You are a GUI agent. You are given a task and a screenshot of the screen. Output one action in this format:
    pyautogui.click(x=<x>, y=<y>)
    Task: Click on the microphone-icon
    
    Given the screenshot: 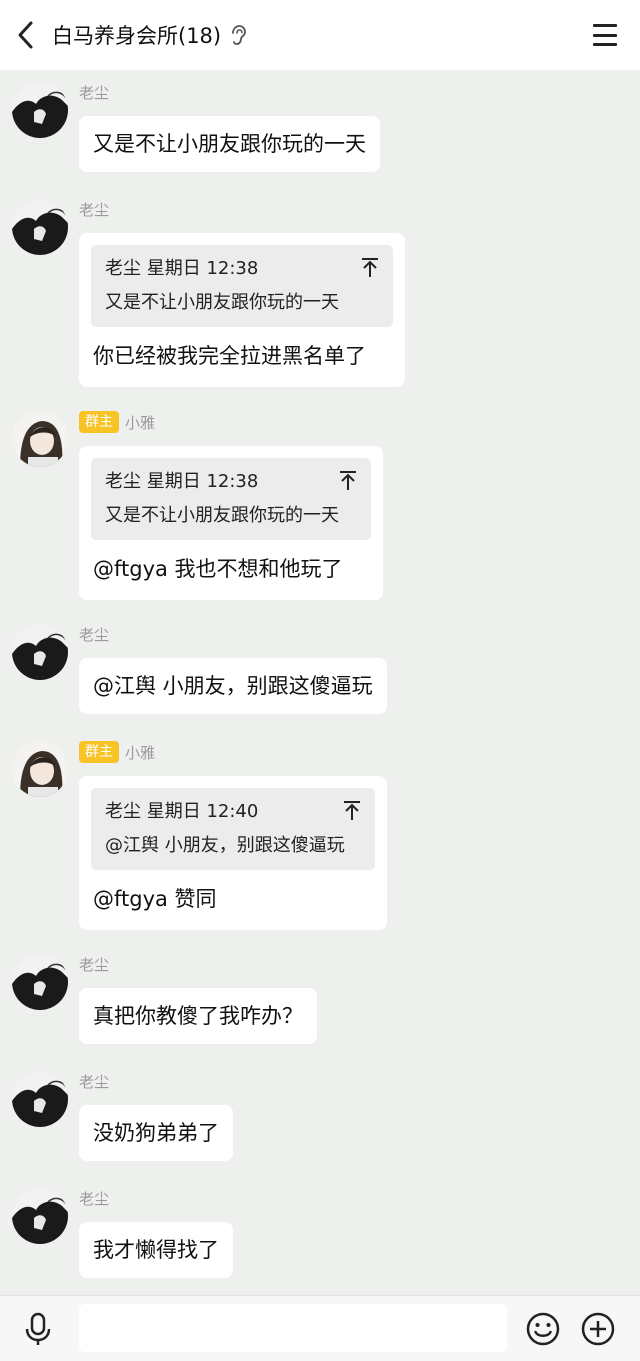 What is the action you would take?
    pyautogui.click(x=38, y=1328)
    